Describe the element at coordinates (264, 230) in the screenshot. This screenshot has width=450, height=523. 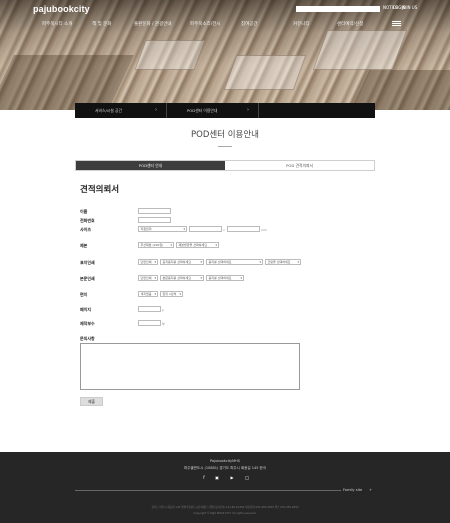
I see `size-unit-label: mm` at that location.